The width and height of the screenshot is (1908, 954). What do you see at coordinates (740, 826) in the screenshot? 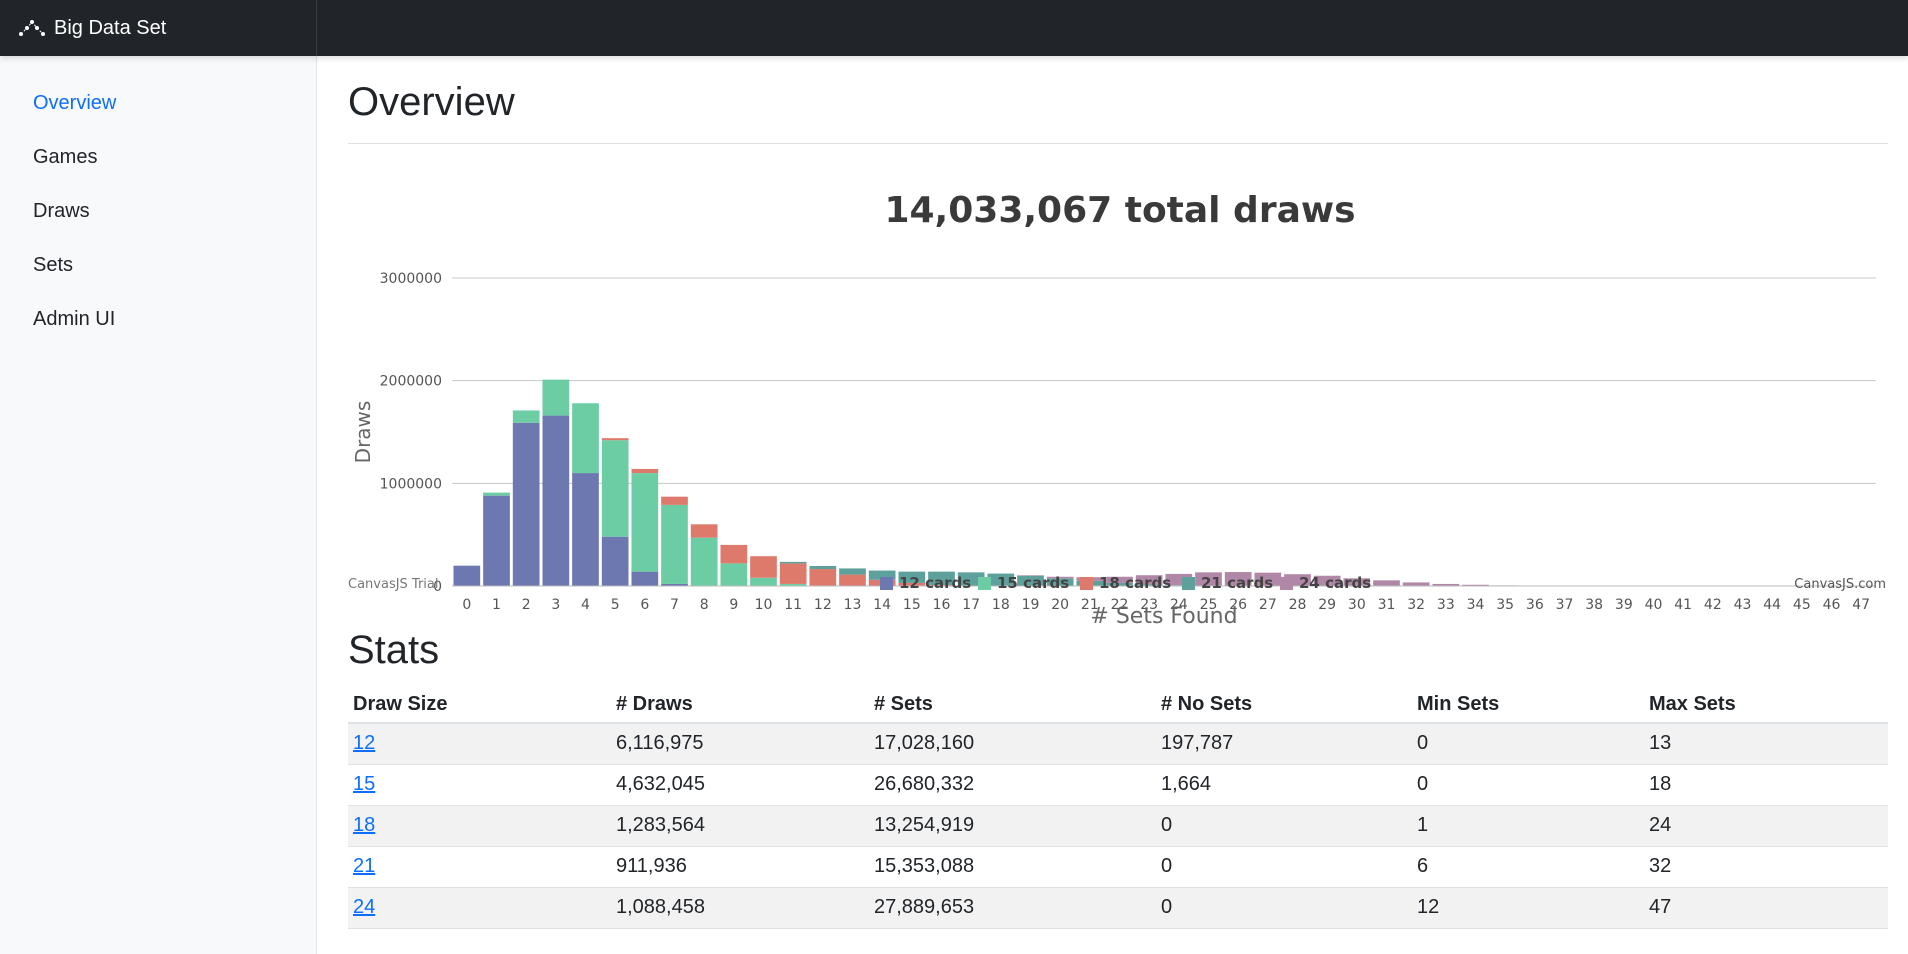
I see `table-cell: 1,283,564` at bounding box center [740, 826].